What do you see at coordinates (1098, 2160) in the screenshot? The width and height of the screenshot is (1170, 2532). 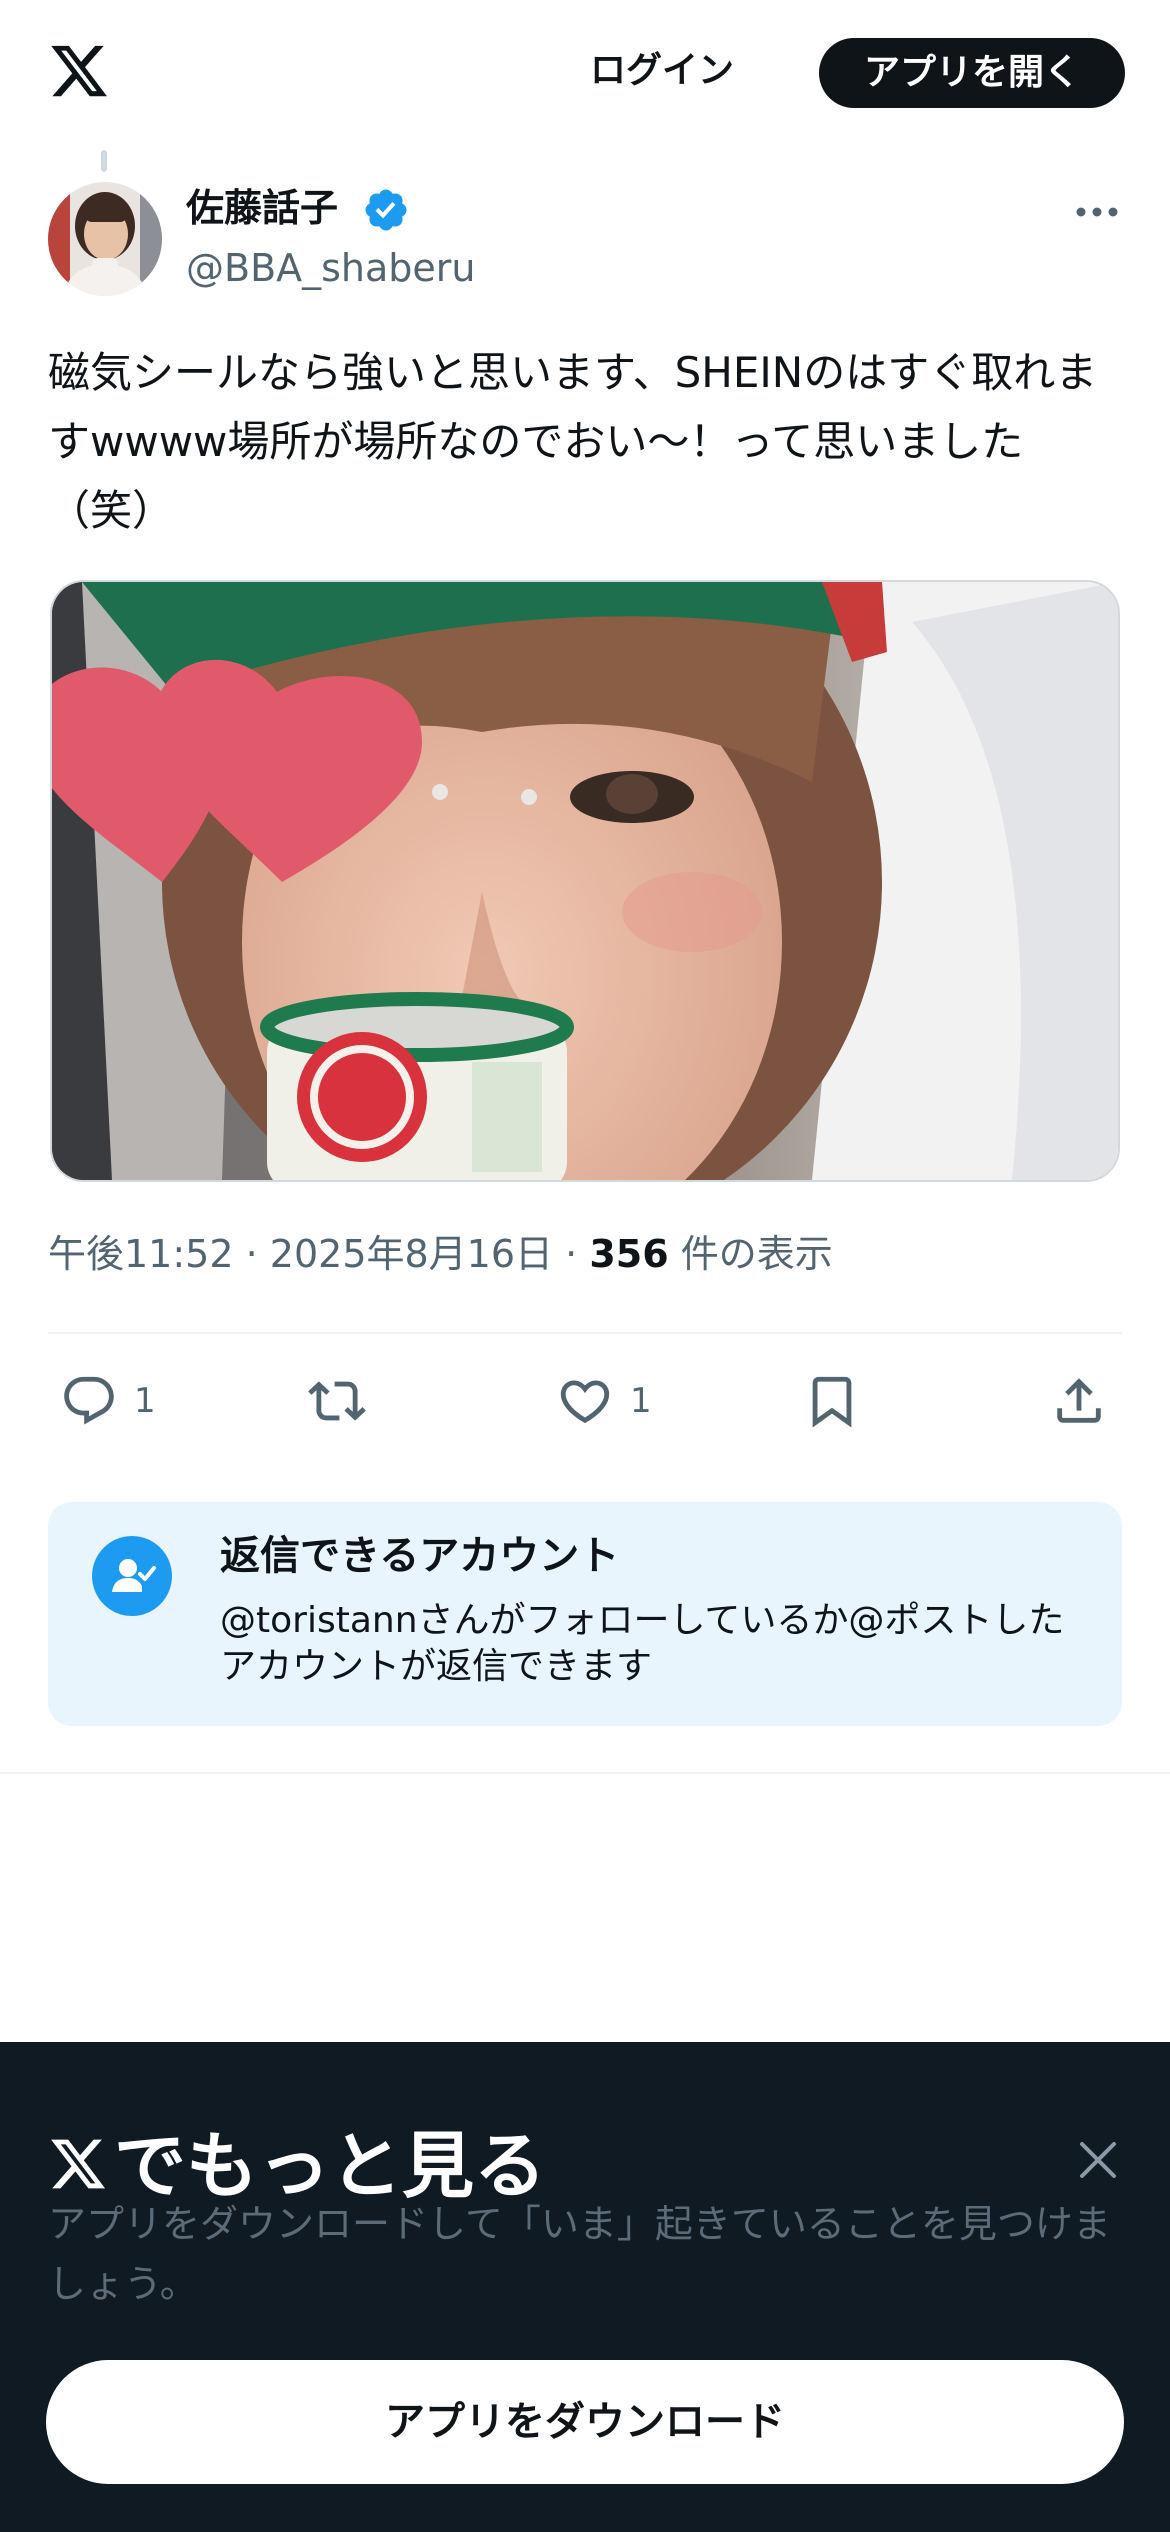 I see `close-icon` at bounding box center [1098, 2160].